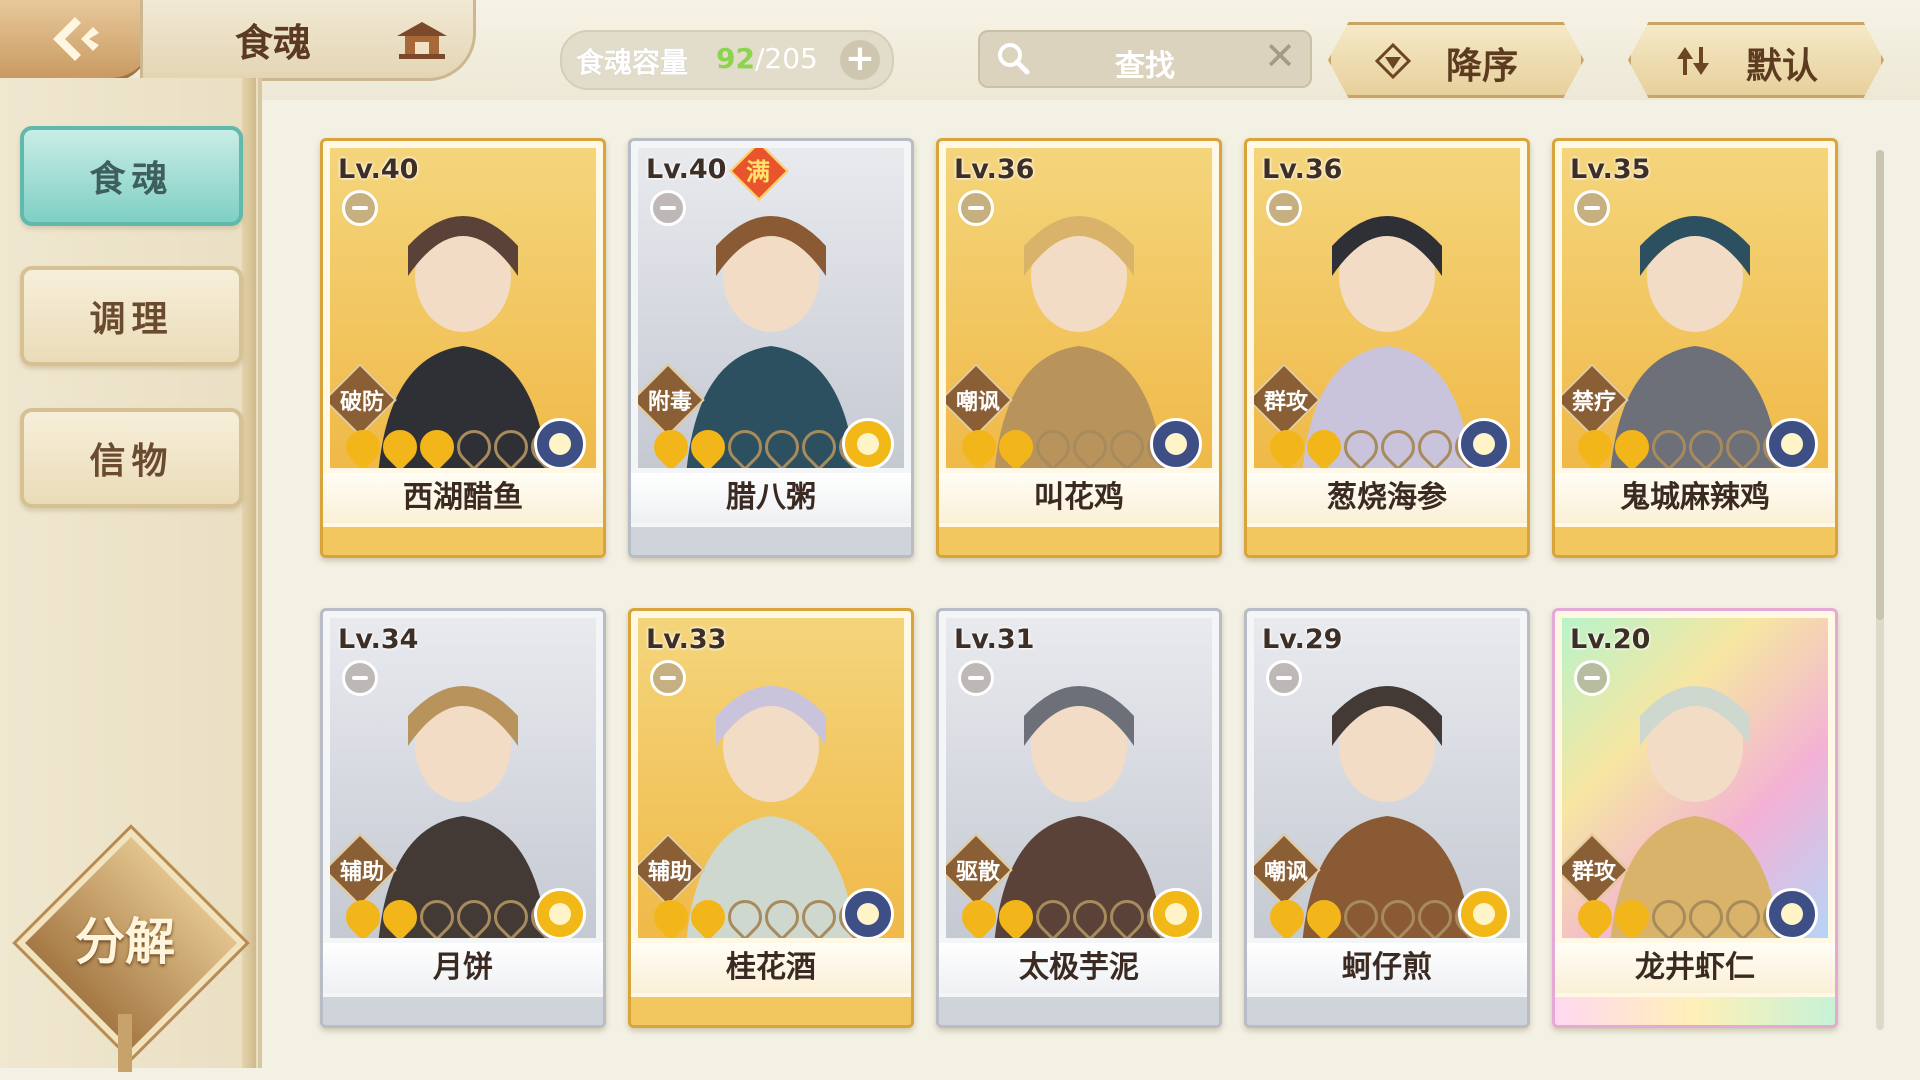 Image resolution: width=1920 pixels, height=1080 pixels. I want to click on role-label: 群攻, so click(1285, 402).